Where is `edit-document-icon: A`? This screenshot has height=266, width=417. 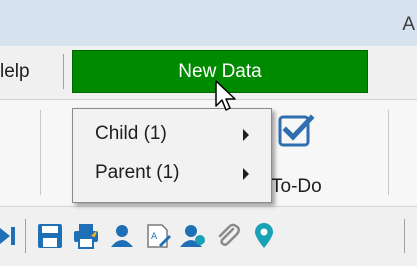
edit-document-icon: A is located at coordinates (158, 236).